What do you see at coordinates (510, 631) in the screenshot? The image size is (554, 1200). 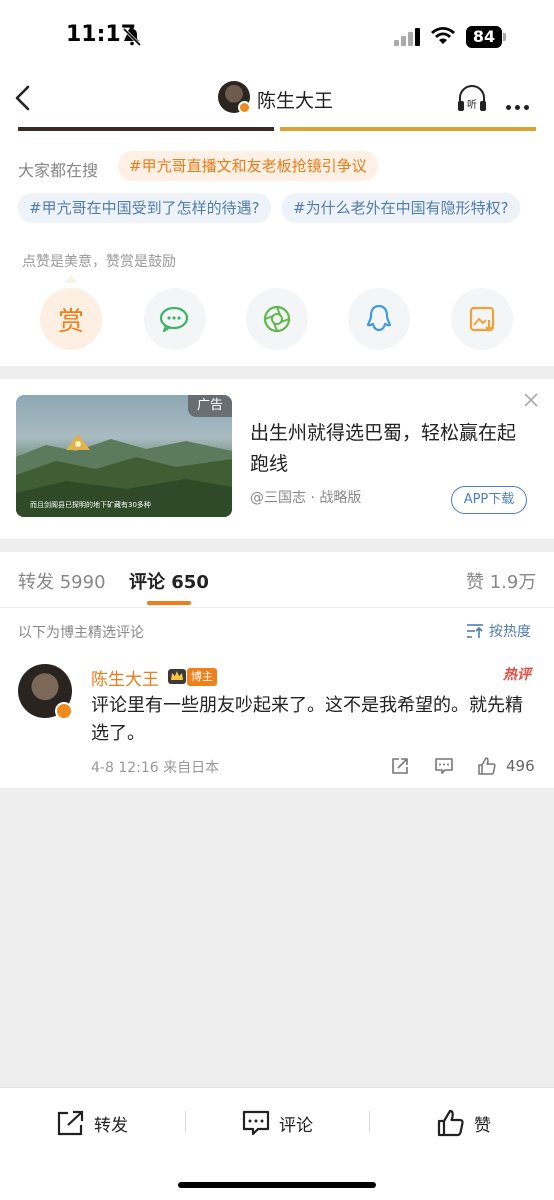 I see `sort-by-hot-button: 按热度` at bounding box center [510, 631].